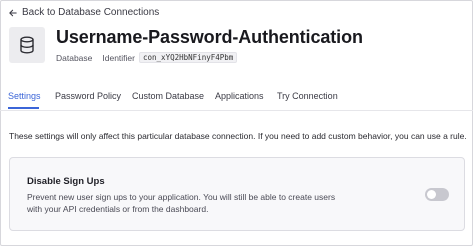  What do you see at coordinates (24, 96) in the screenshot?
I see `tab-settings: Settings` at bounding box center [24, 96].